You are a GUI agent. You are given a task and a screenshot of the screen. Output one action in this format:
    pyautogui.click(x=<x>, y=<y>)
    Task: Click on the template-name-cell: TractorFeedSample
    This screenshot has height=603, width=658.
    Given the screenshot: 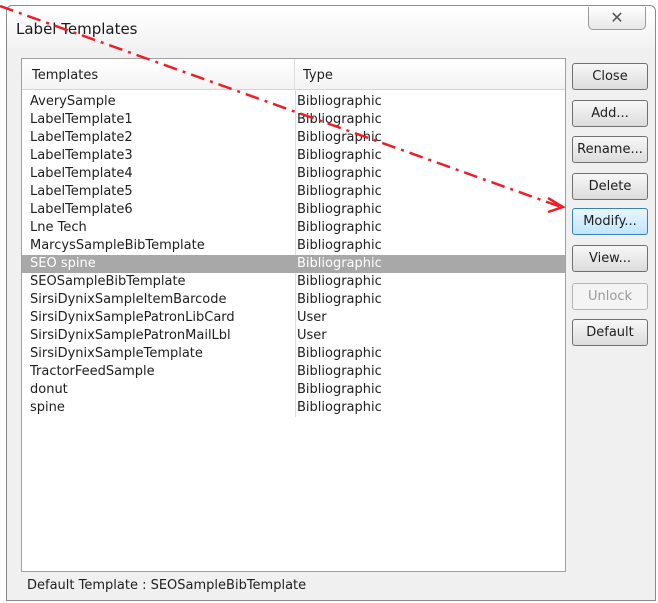 What is the action you would take?
    pyautogui.click(x=92, y=371)
    